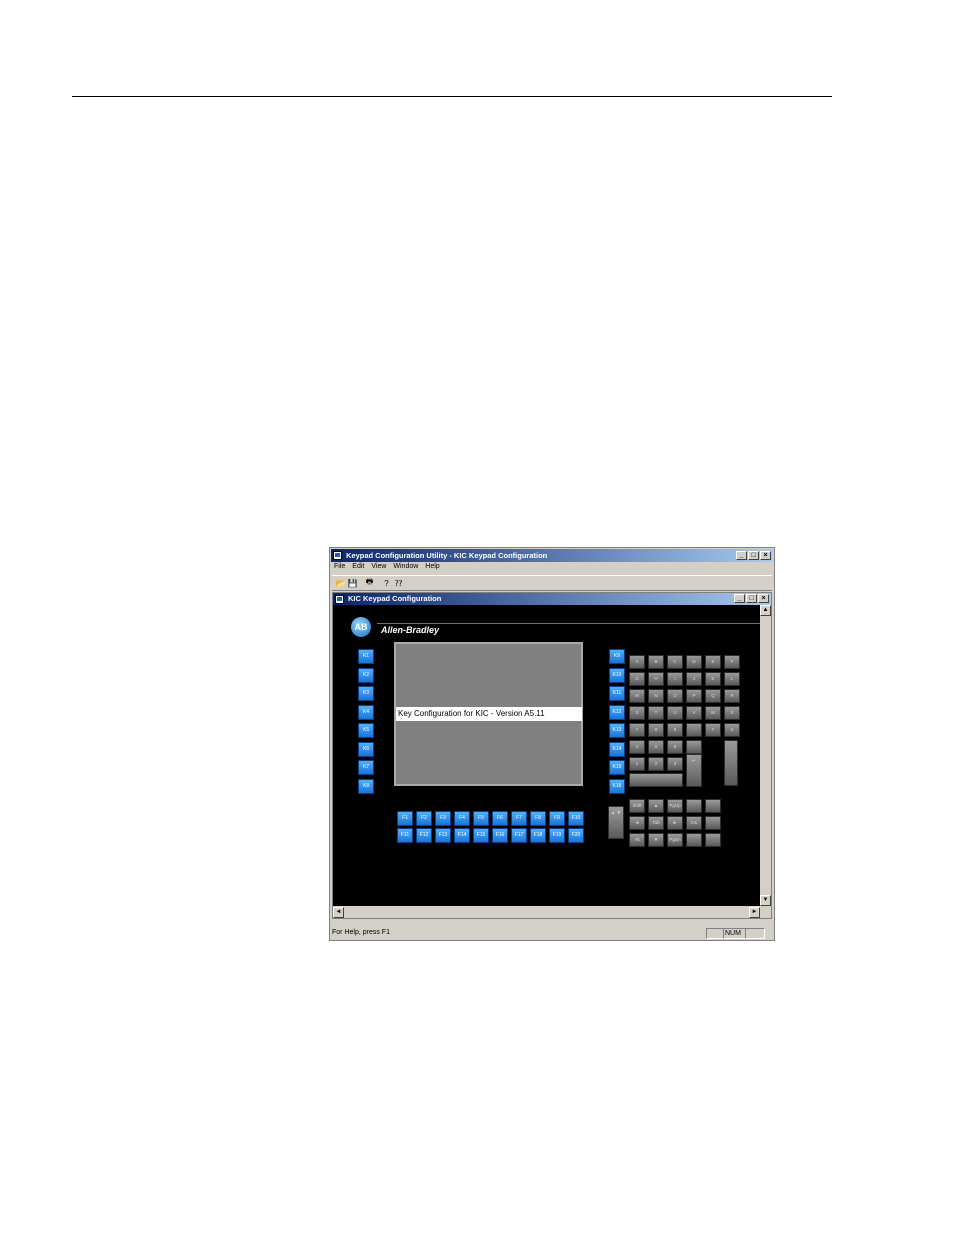 This screenshot has height=1235, width=954. What do you see at coordinates (656, 806) in the screenshot?
I see `key-nav-0-1: ▲` at bounding box center [656, 806].